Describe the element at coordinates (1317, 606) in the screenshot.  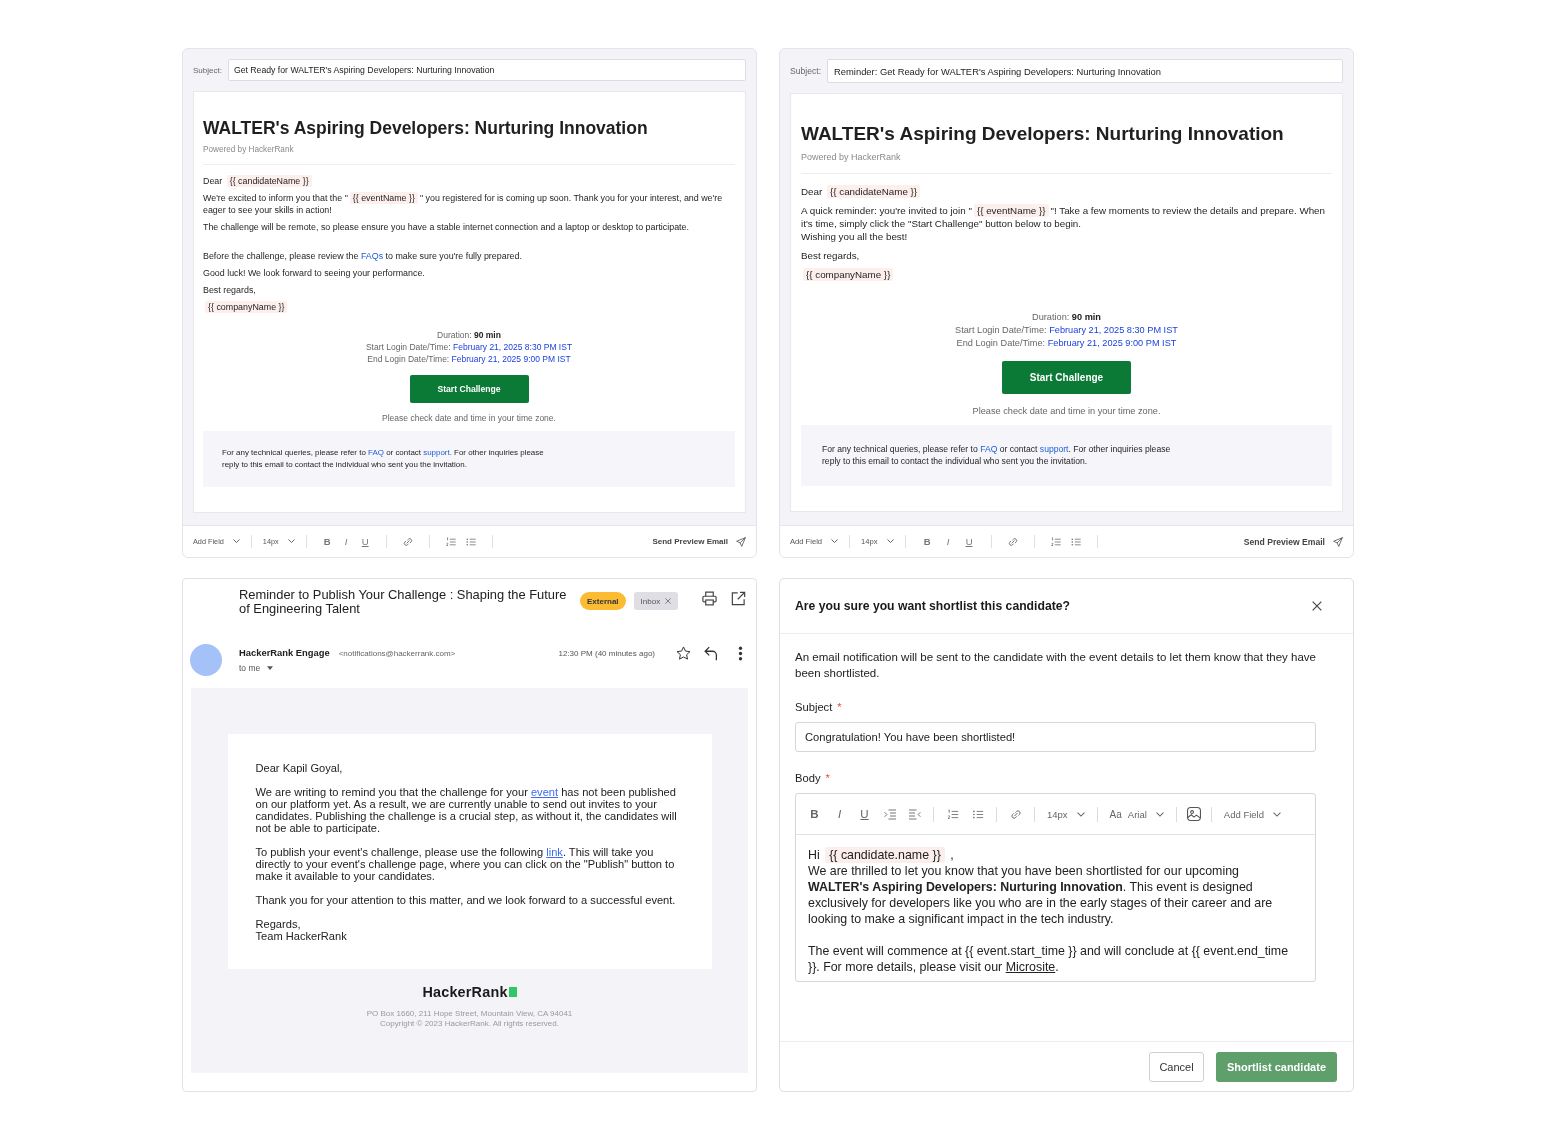
I see `close-icon` at that location.